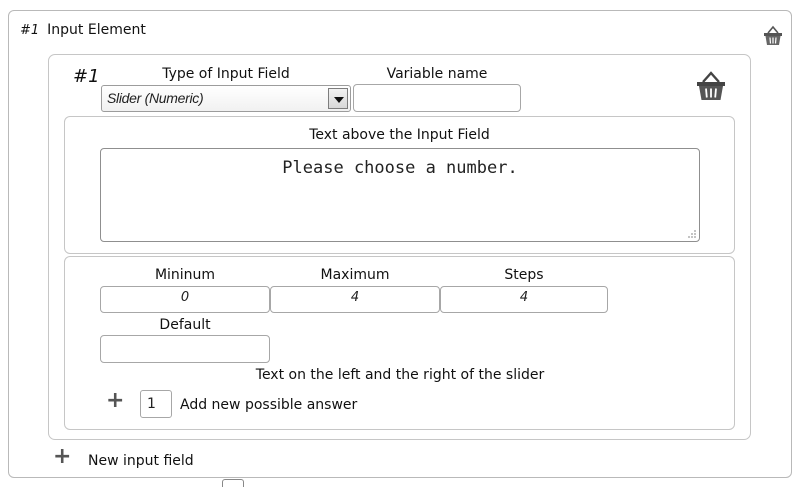 The image size is (800, 487). I want to click on text-above-textarea: Please choose a number., so click(400, 195).